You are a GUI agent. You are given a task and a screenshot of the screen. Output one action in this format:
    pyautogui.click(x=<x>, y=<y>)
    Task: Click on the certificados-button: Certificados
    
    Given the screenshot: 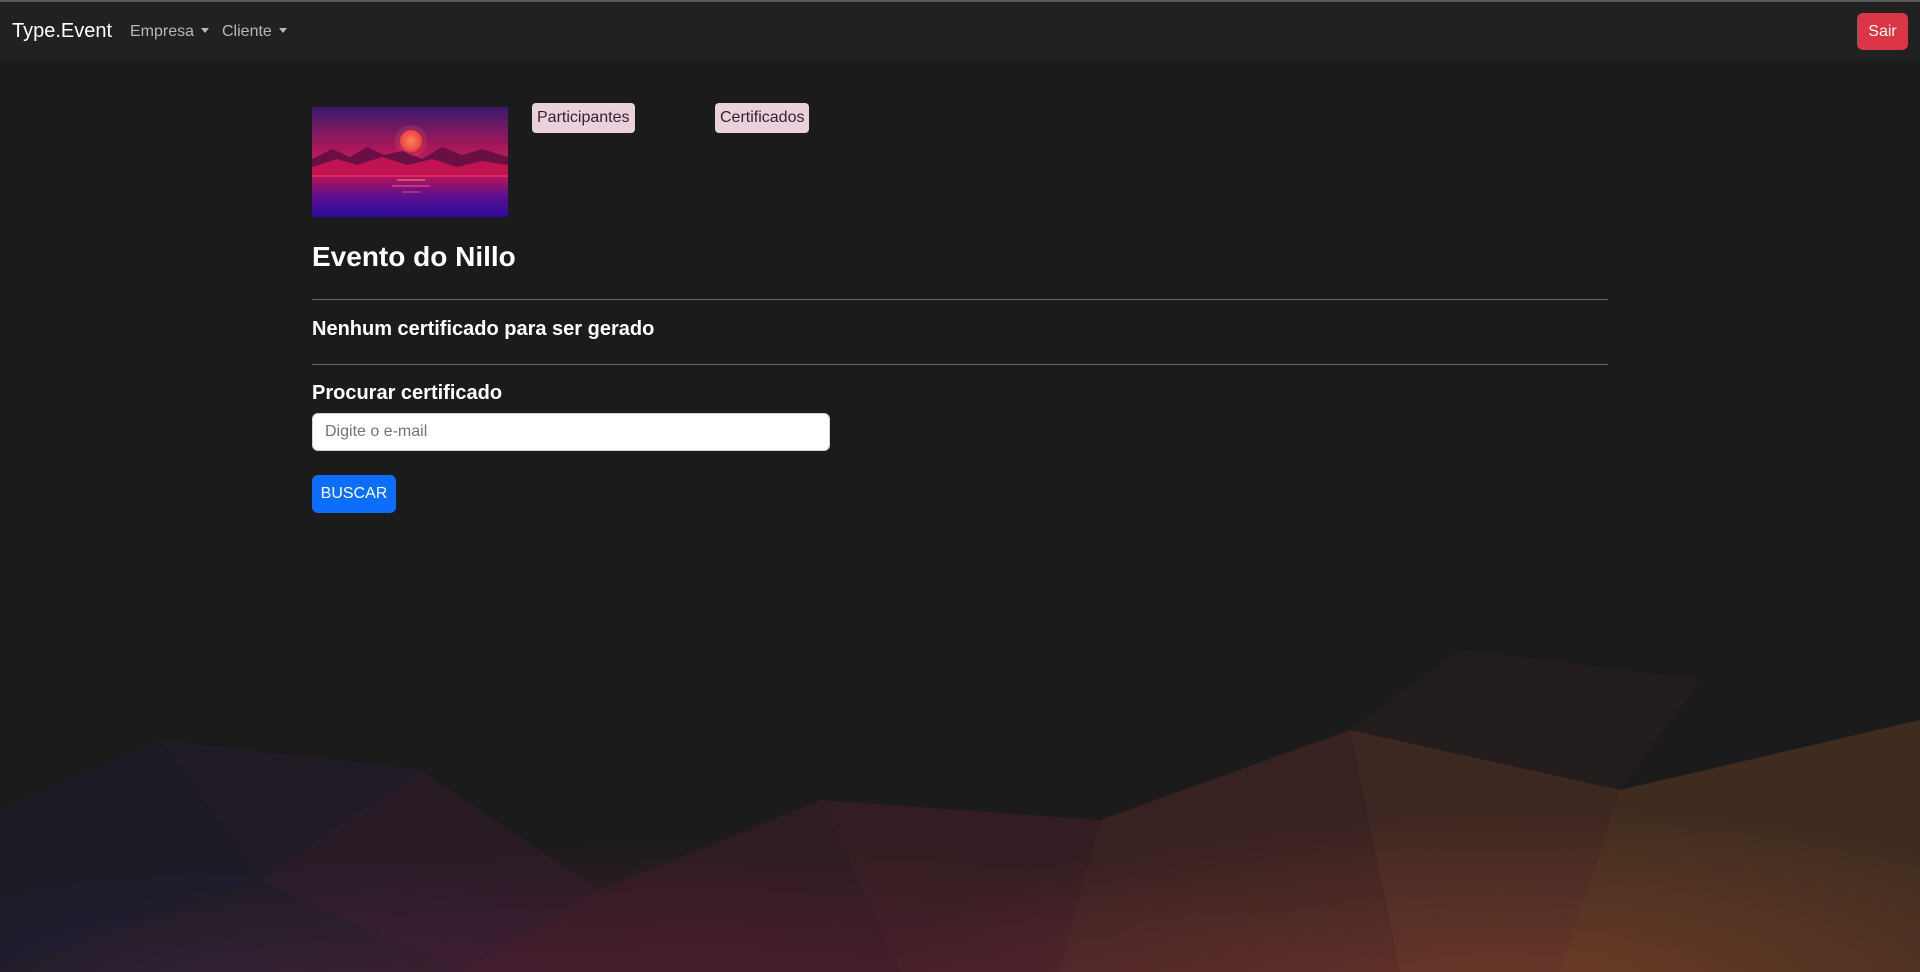 What is the action you would take?
    pyautogui.click(x=762, y=118)
    